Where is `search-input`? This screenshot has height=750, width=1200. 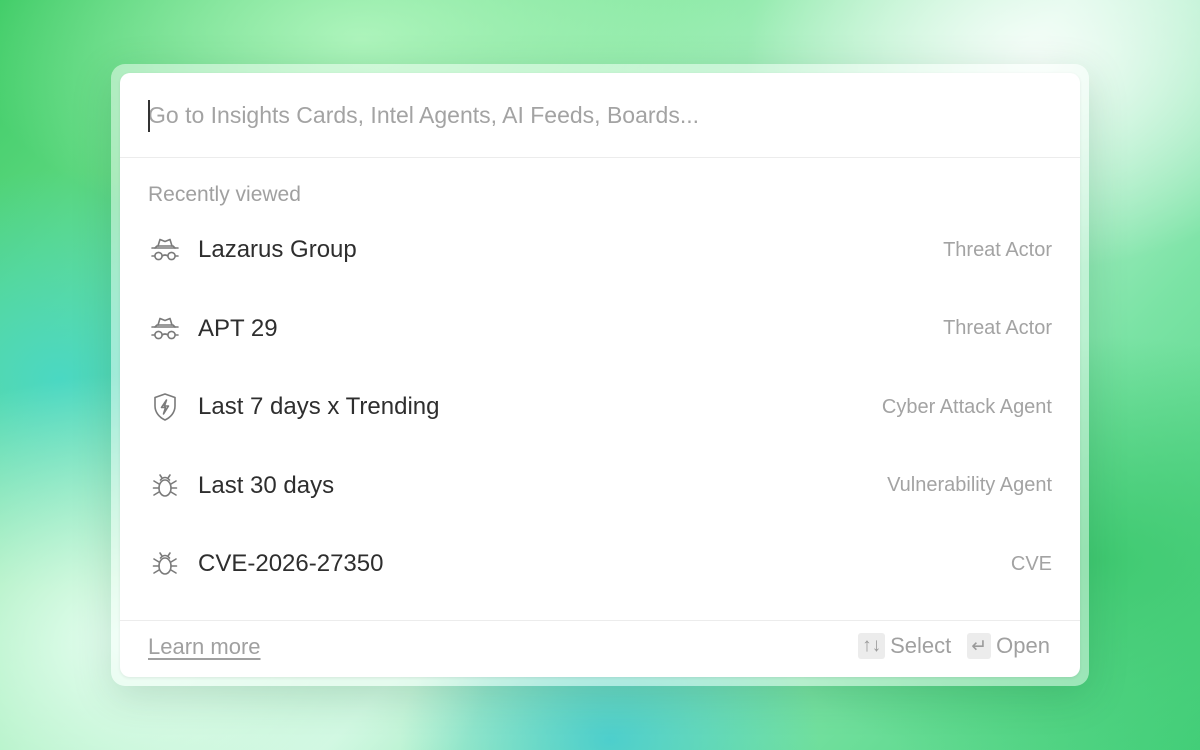 search-input is located at coordinates (598, 115).